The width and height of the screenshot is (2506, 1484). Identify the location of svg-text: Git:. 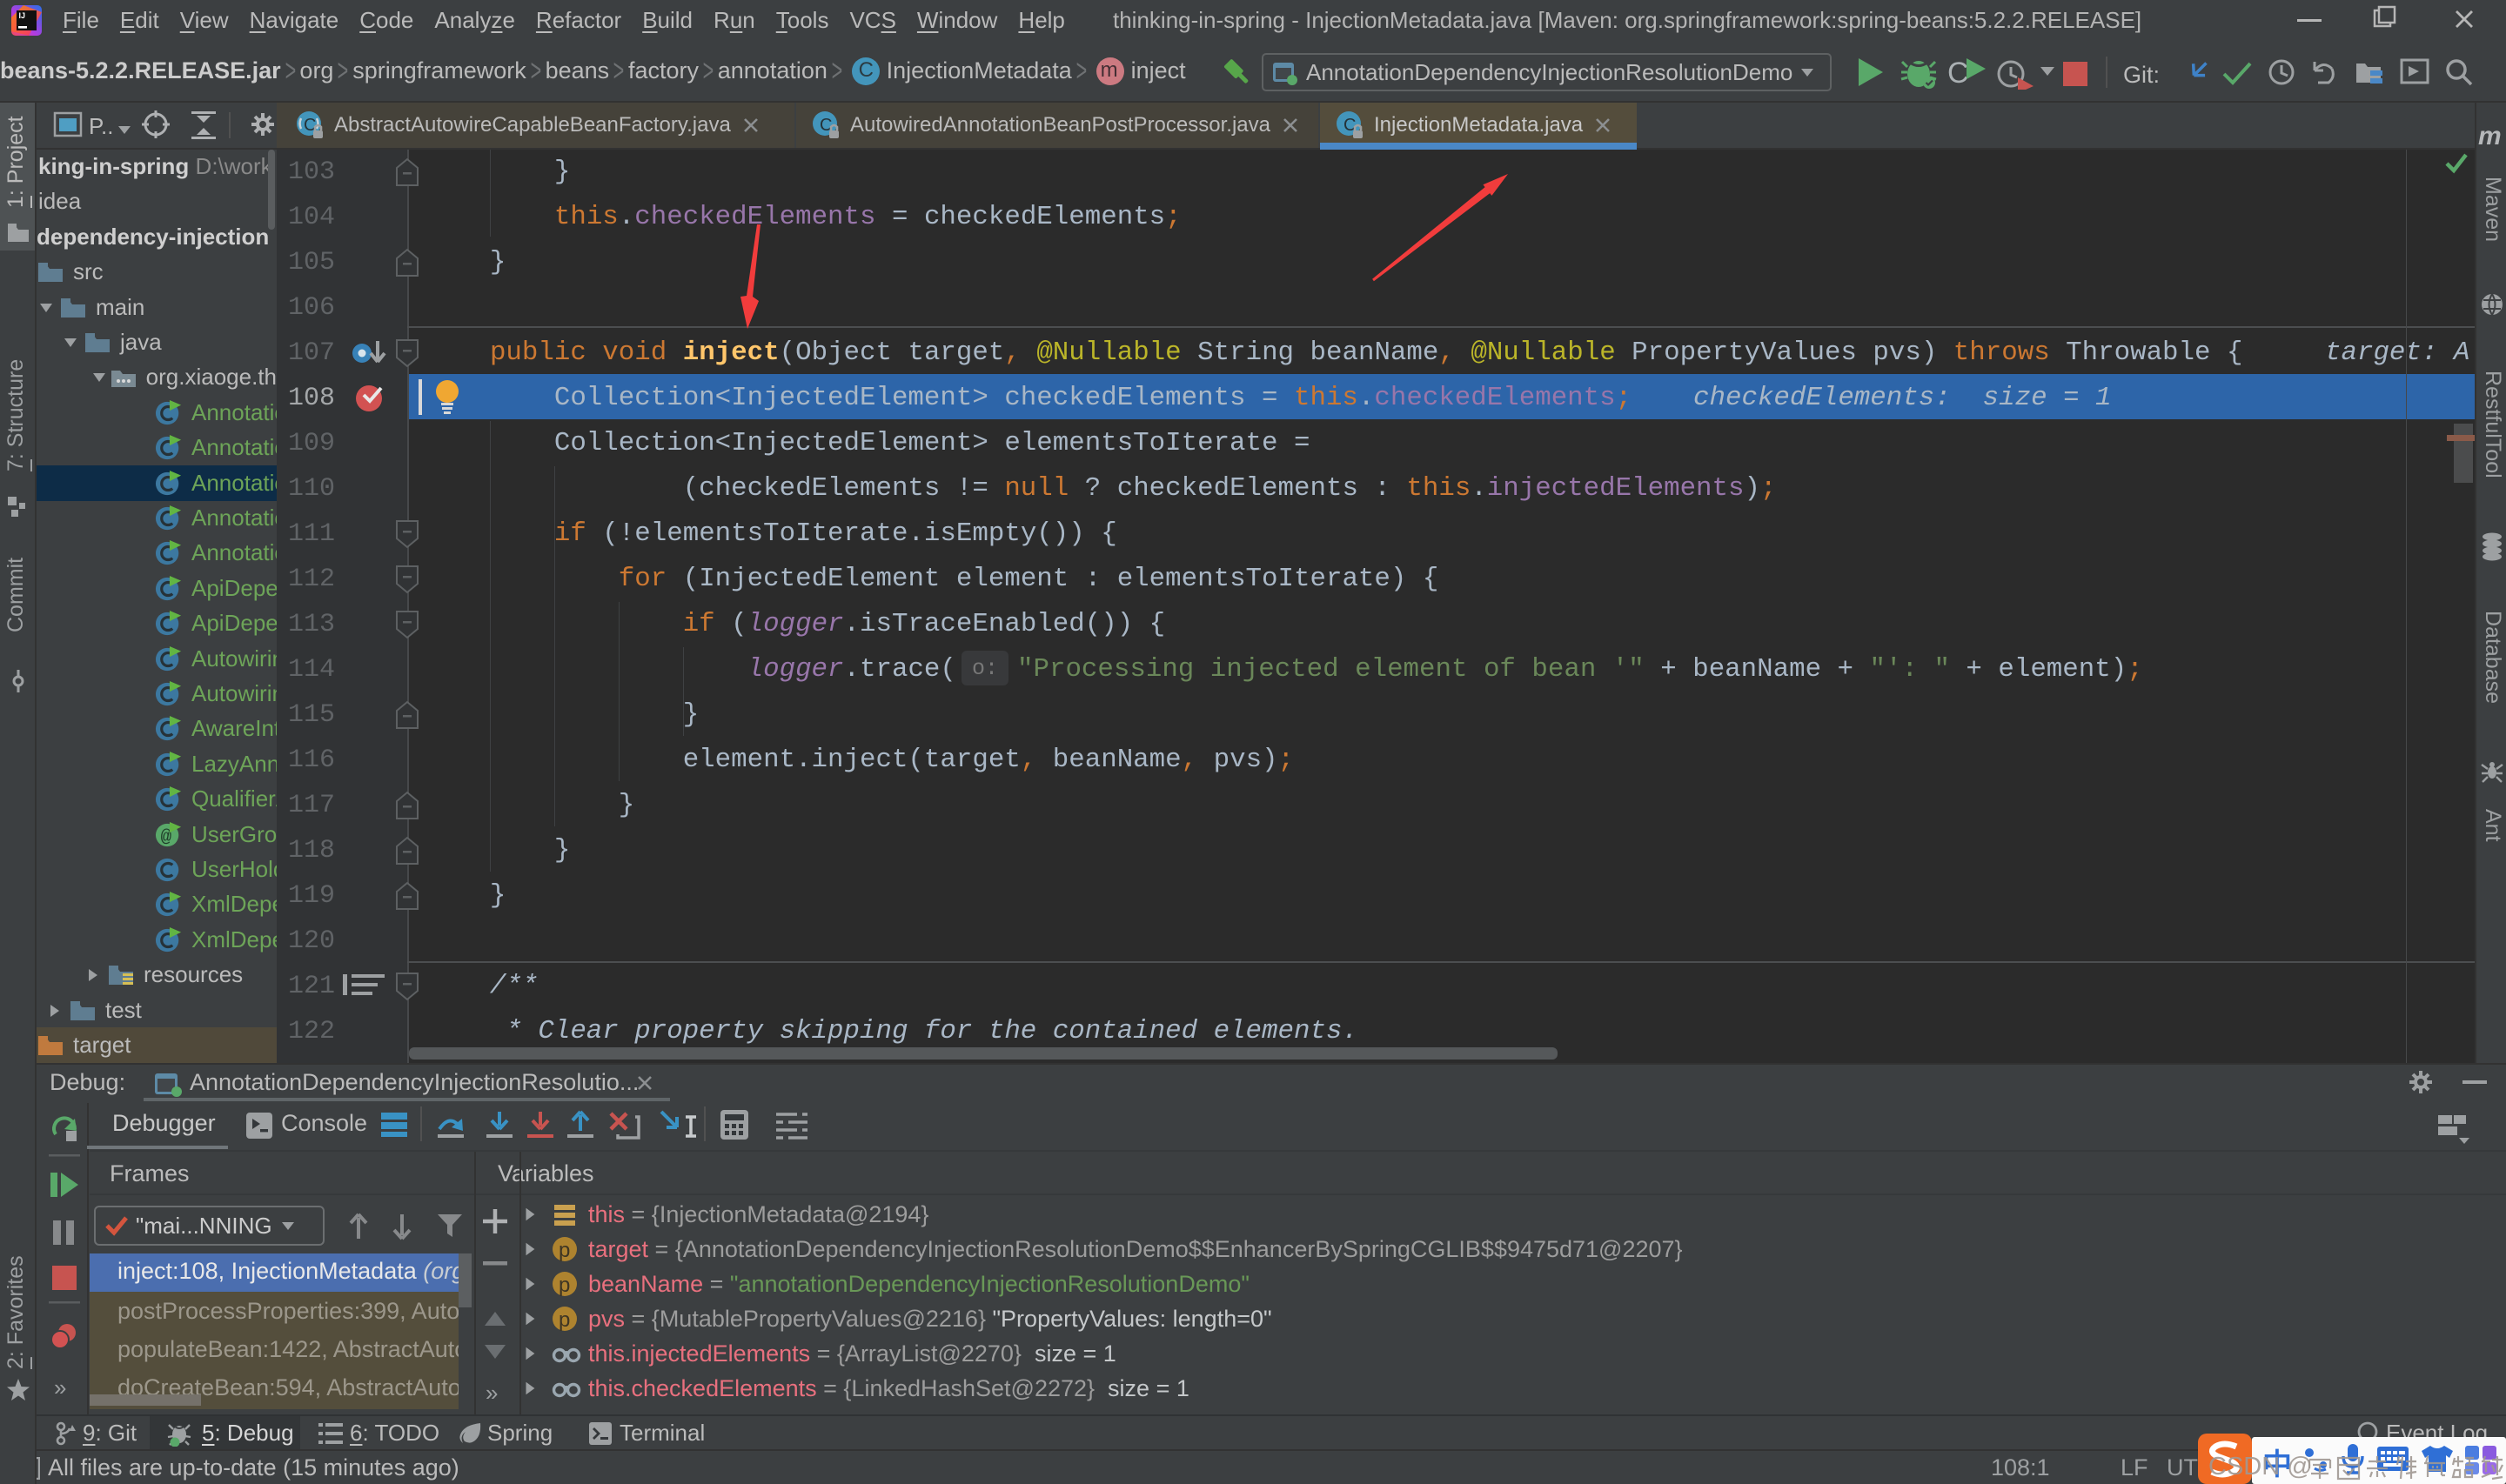
(2141, 75).